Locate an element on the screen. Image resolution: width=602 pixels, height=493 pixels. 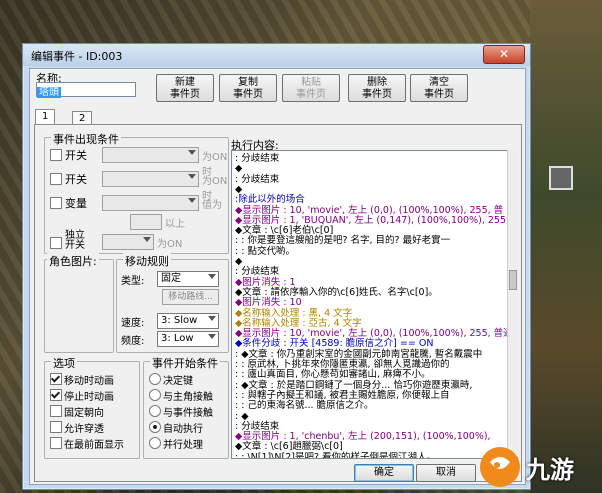
command-line: : : 點交代喲。 is located at coordinates (265, 251).